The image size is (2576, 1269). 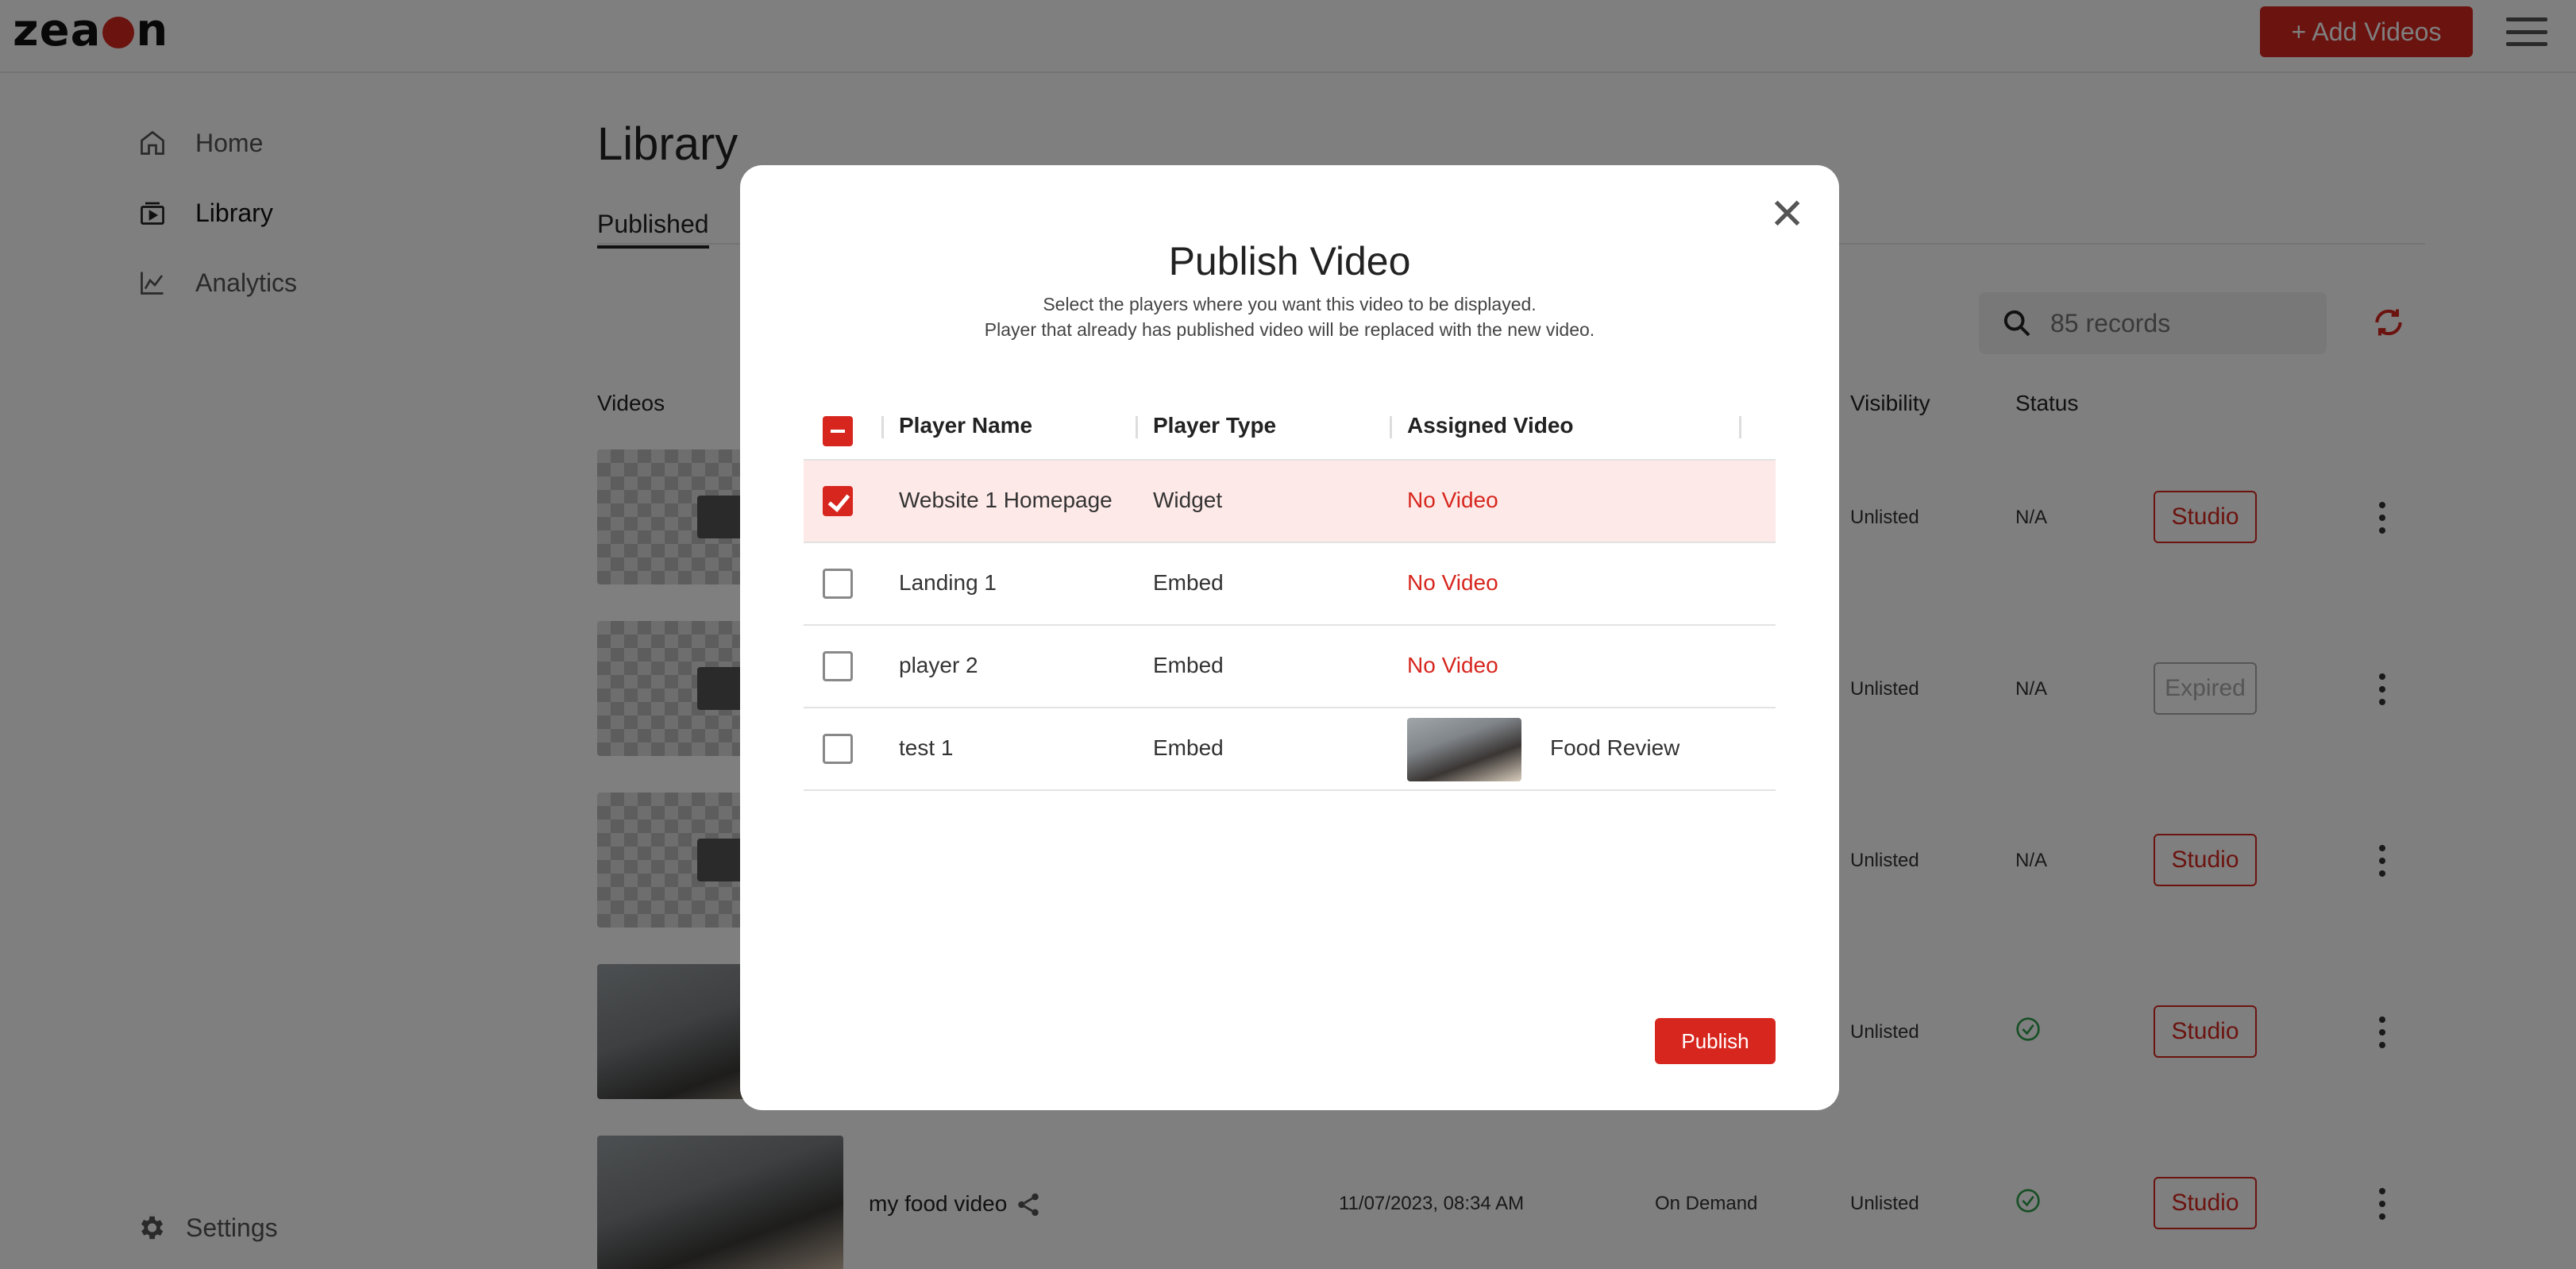 What do you see at coordinates (938, 665) in the screenshot?
I see `player-name: player 2` at bounding box center [938, 665].